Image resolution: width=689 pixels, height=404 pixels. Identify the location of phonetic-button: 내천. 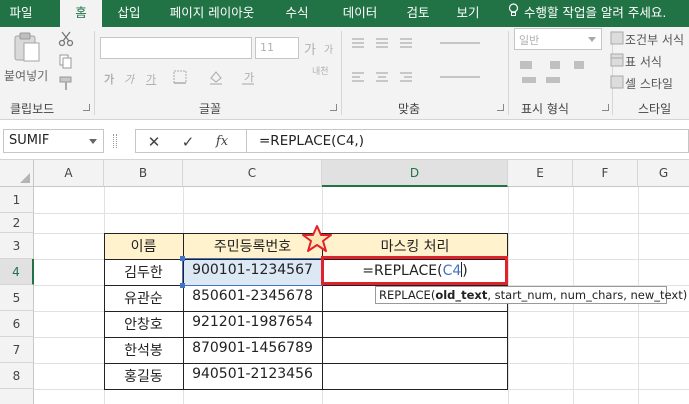
(323, 72).